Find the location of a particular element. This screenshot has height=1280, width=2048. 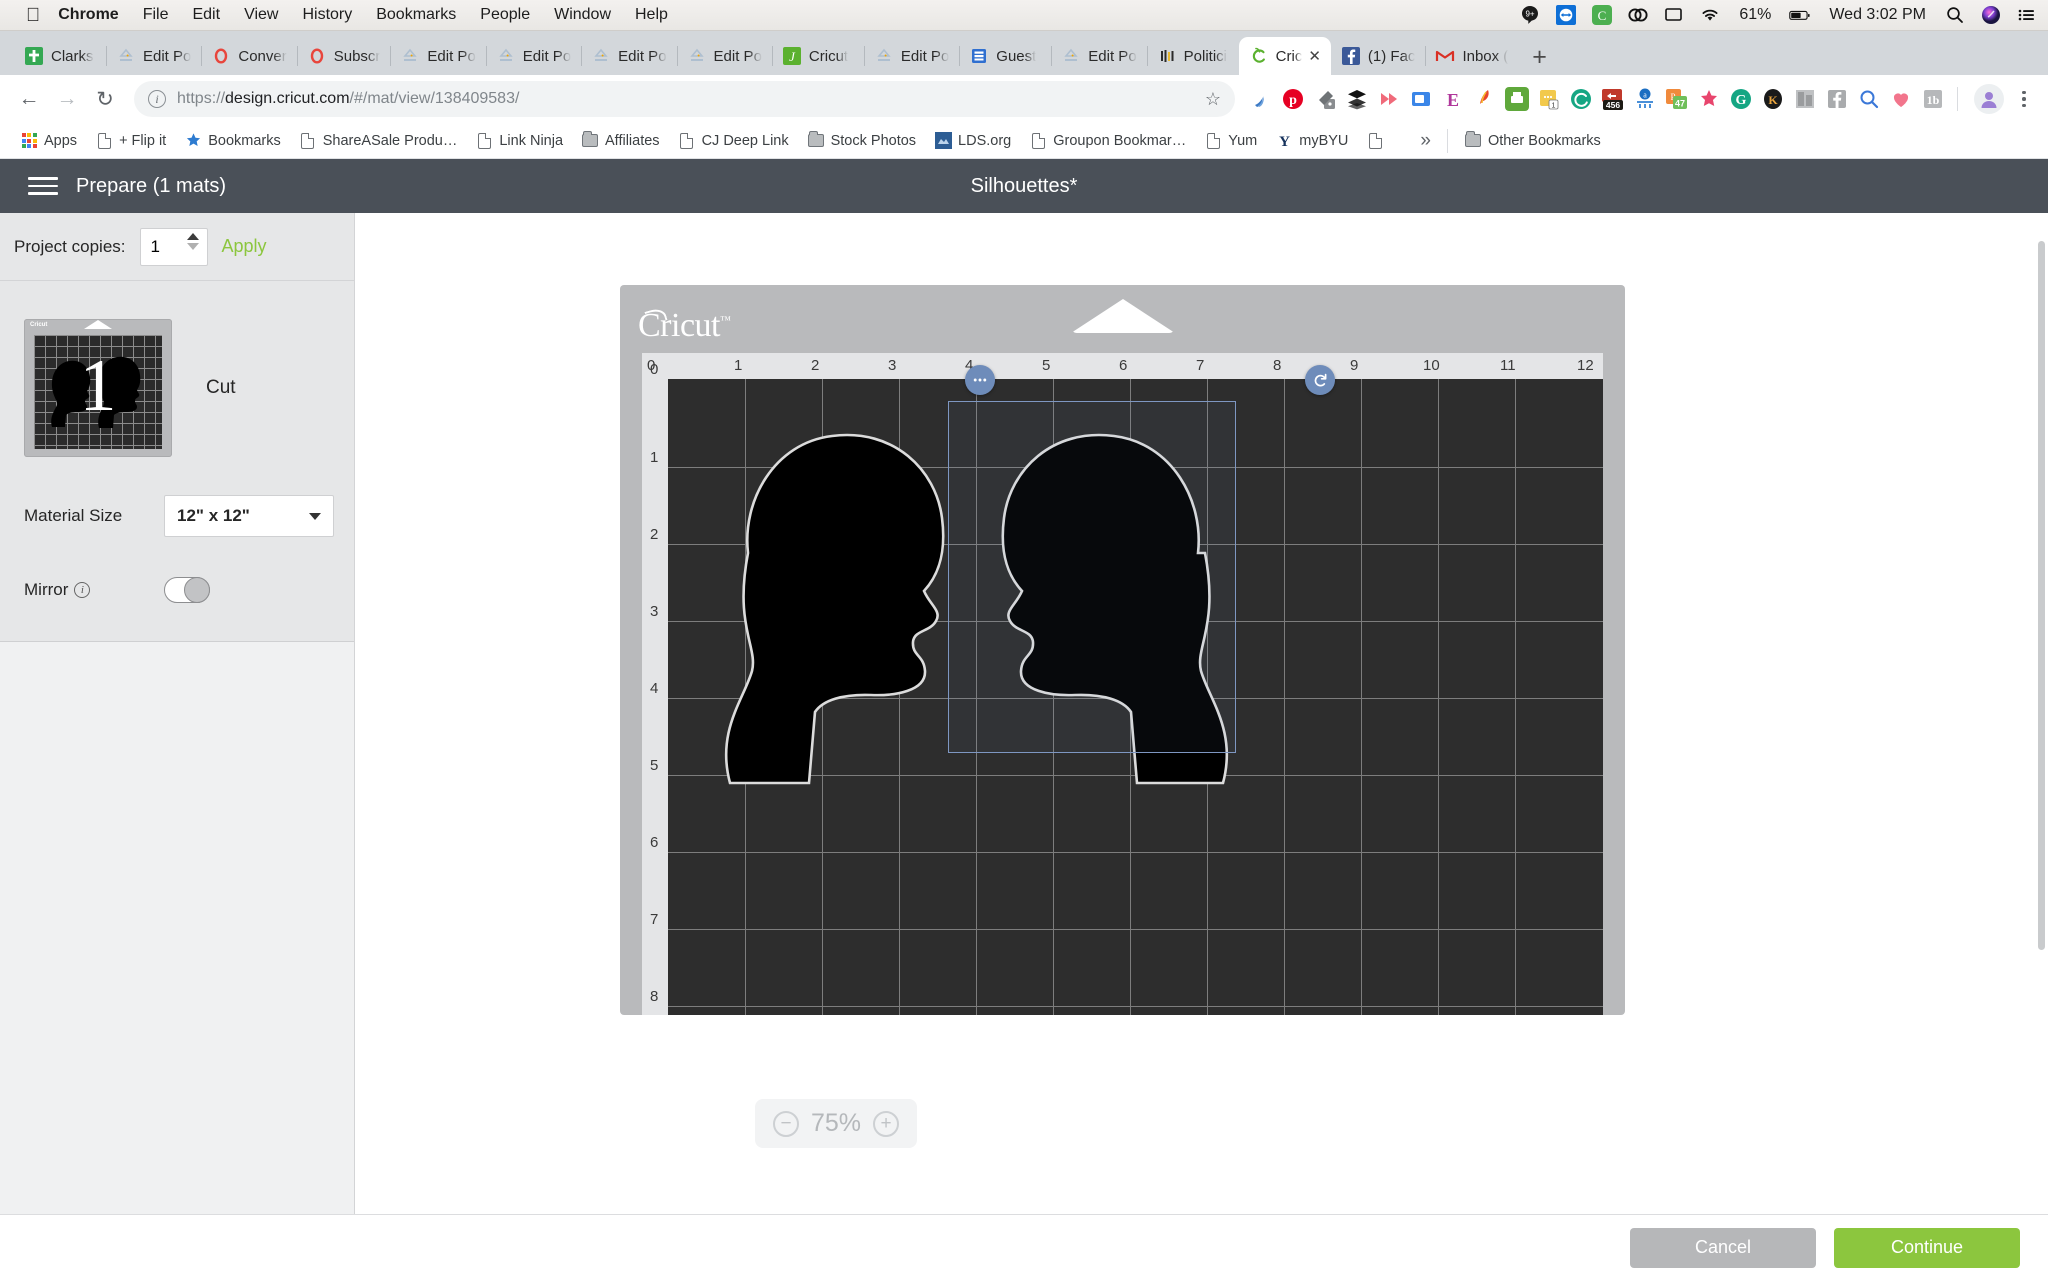

fast-forward-icon is located at coordinates (1389, 99).